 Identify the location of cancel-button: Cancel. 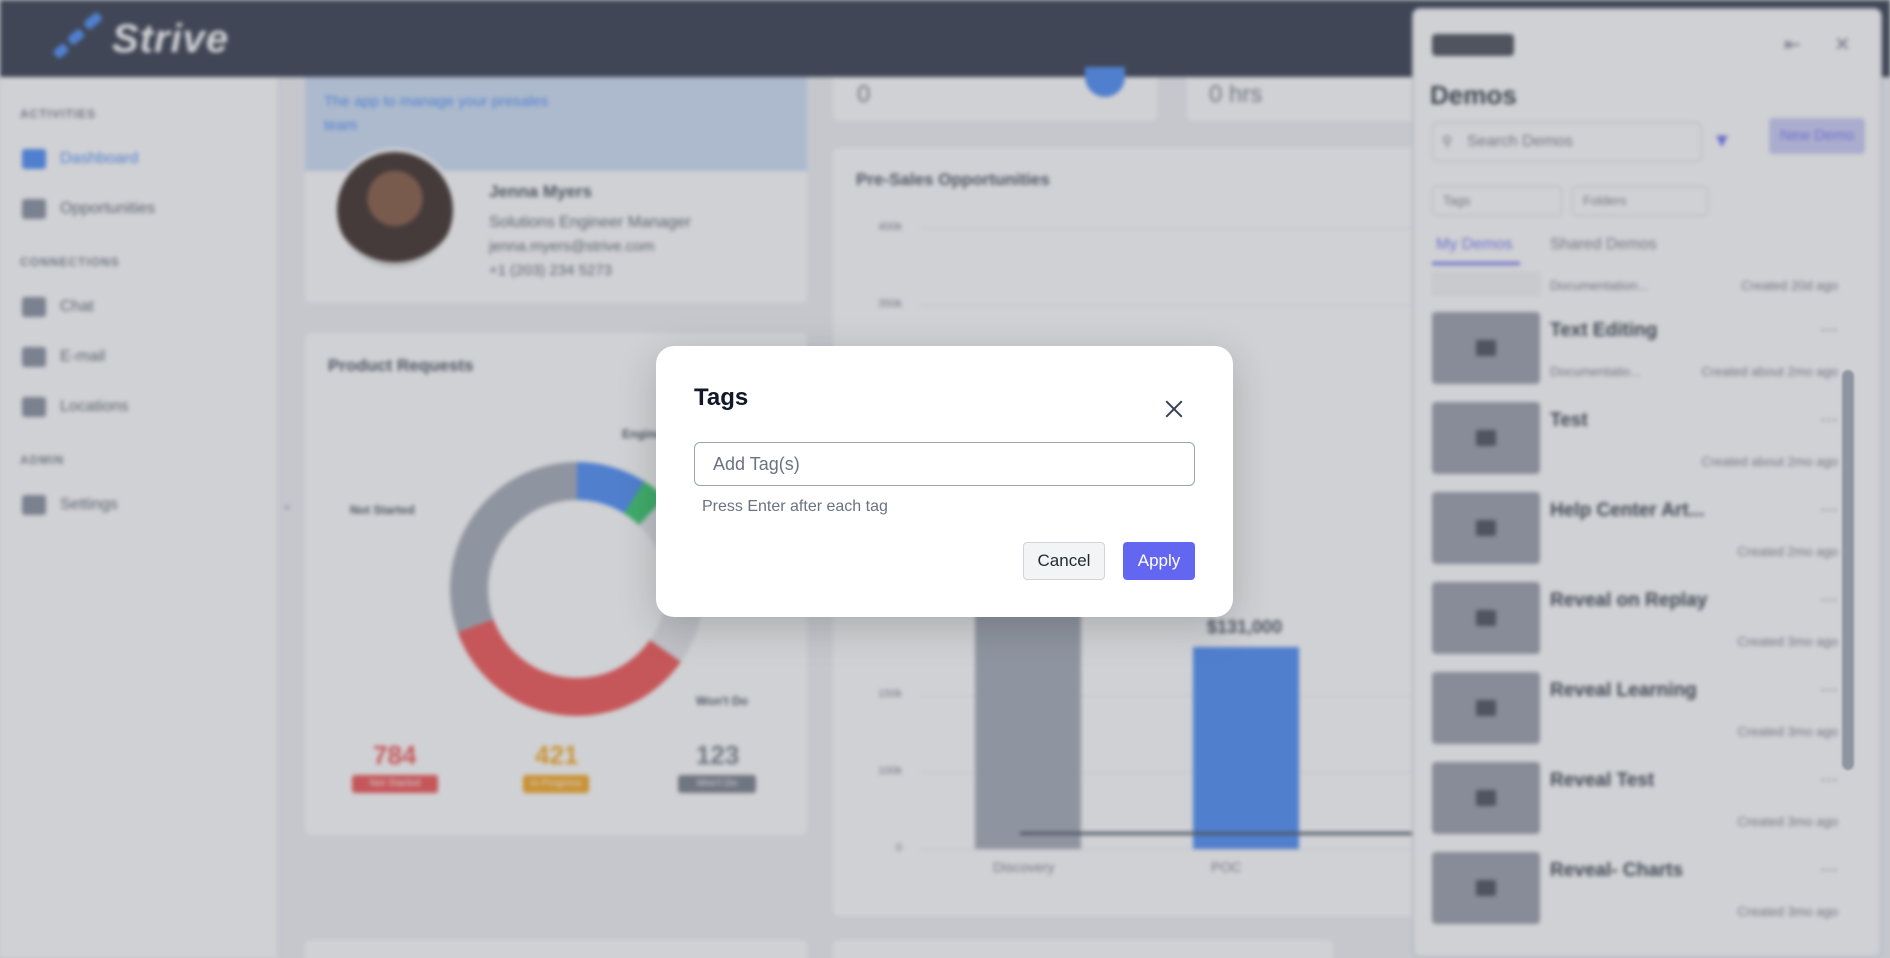
(1064, 561).